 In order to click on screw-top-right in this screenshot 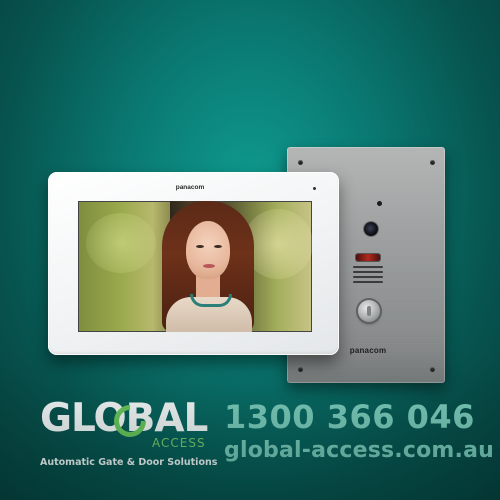, I will do `click(432, 162)`.